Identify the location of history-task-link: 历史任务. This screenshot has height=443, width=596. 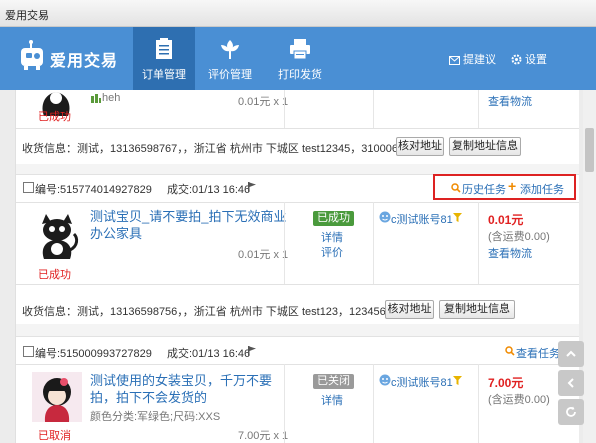
(484, 189).